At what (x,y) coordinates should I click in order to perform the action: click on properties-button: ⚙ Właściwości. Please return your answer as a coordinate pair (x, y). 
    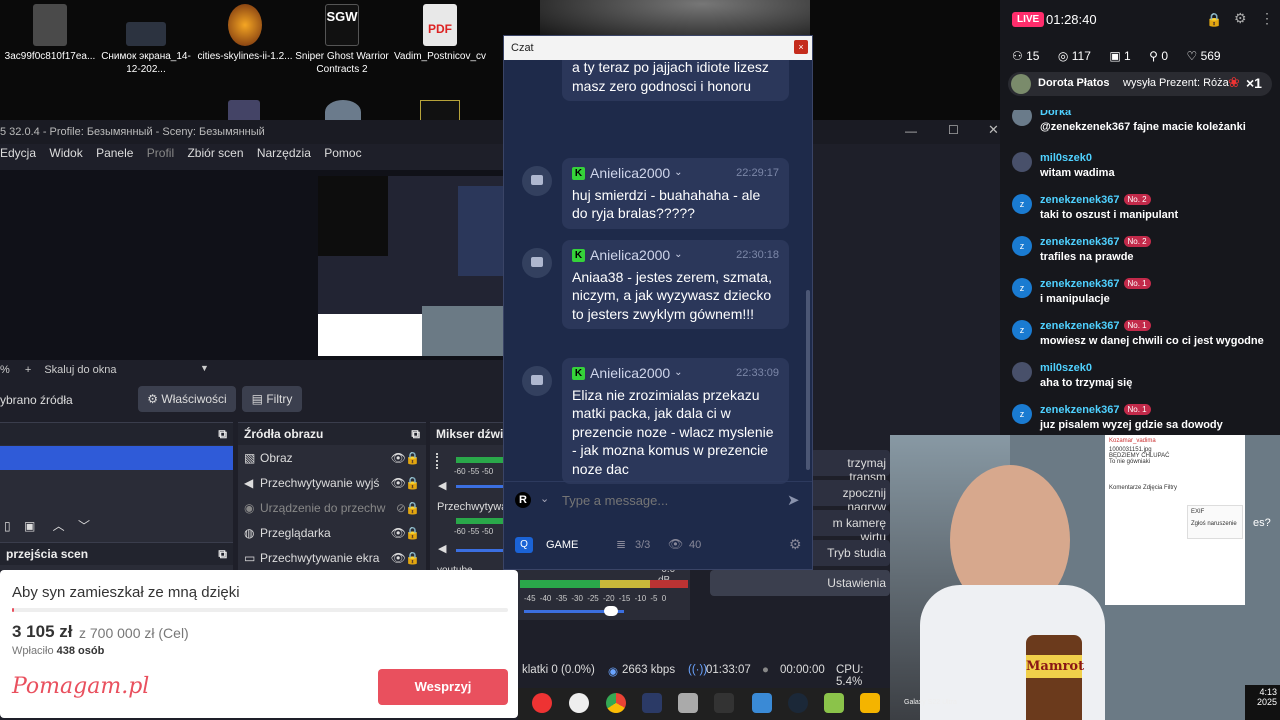
    Looking at the image, I should click on (187, 399).